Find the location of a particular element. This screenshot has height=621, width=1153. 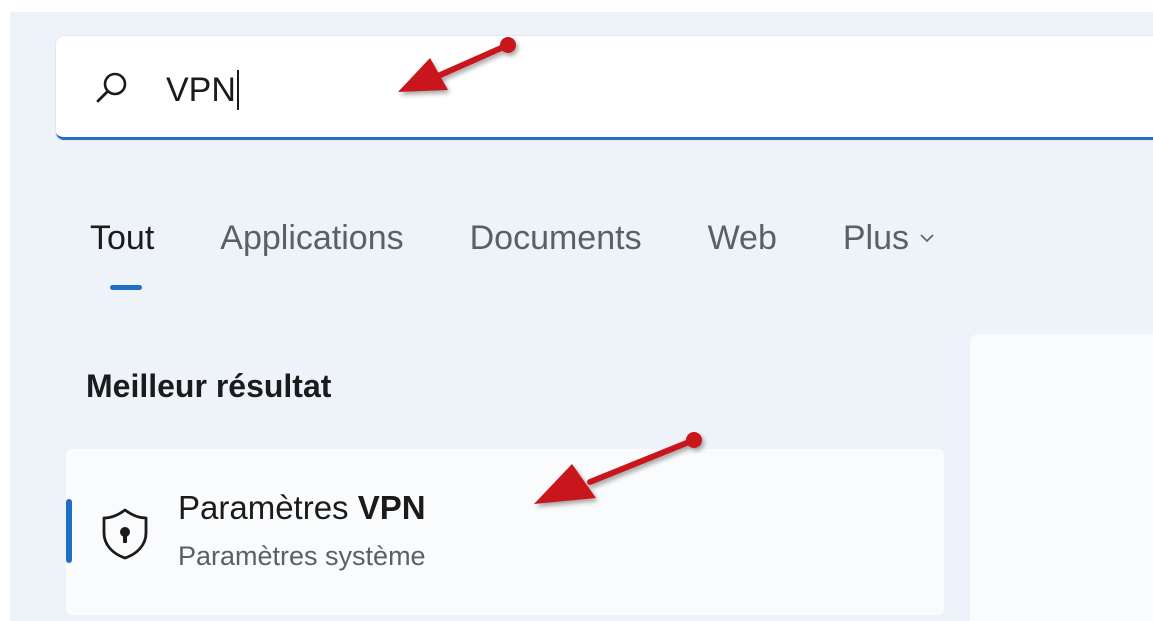

tab-tout: Tout is located at coordinates (122, 254).